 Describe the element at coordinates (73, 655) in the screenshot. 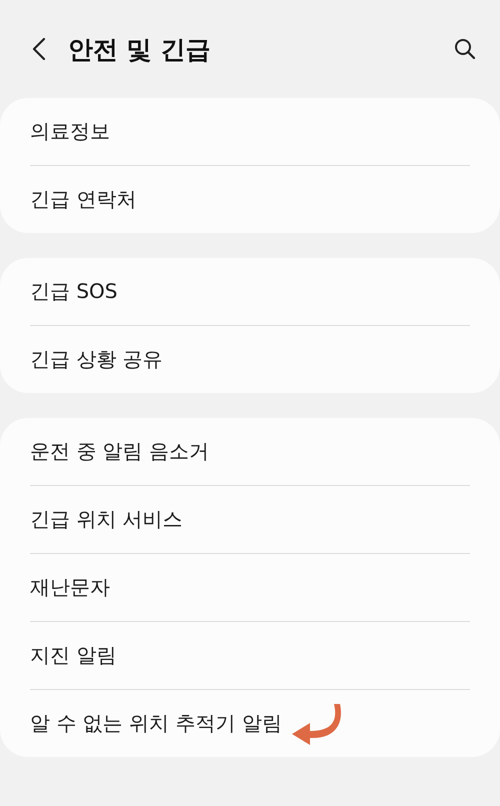

I see `settings-item: 지진 알림` at that location.